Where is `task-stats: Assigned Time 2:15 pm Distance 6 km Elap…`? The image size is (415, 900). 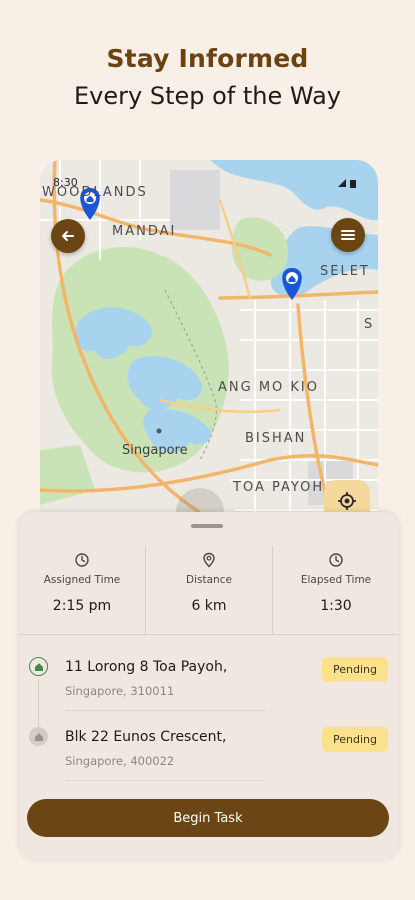
task-stats: Assigned Time 2:15 pm Distance 6 km Elap… is located at coordinates (209, 590).